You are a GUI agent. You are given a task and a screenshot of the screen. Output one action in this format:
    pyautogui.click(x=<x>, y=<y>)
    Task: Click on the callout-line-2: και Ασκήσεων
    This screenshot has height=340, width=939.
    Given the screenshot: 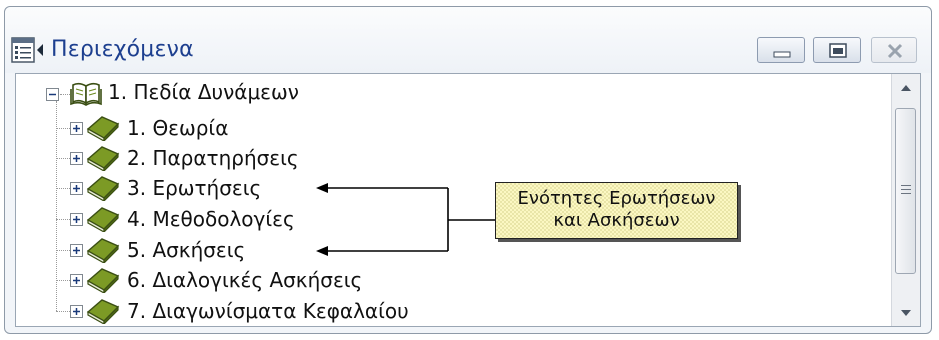 What is the action you would take?
    pyautogui.click(x=616, y=220)
    